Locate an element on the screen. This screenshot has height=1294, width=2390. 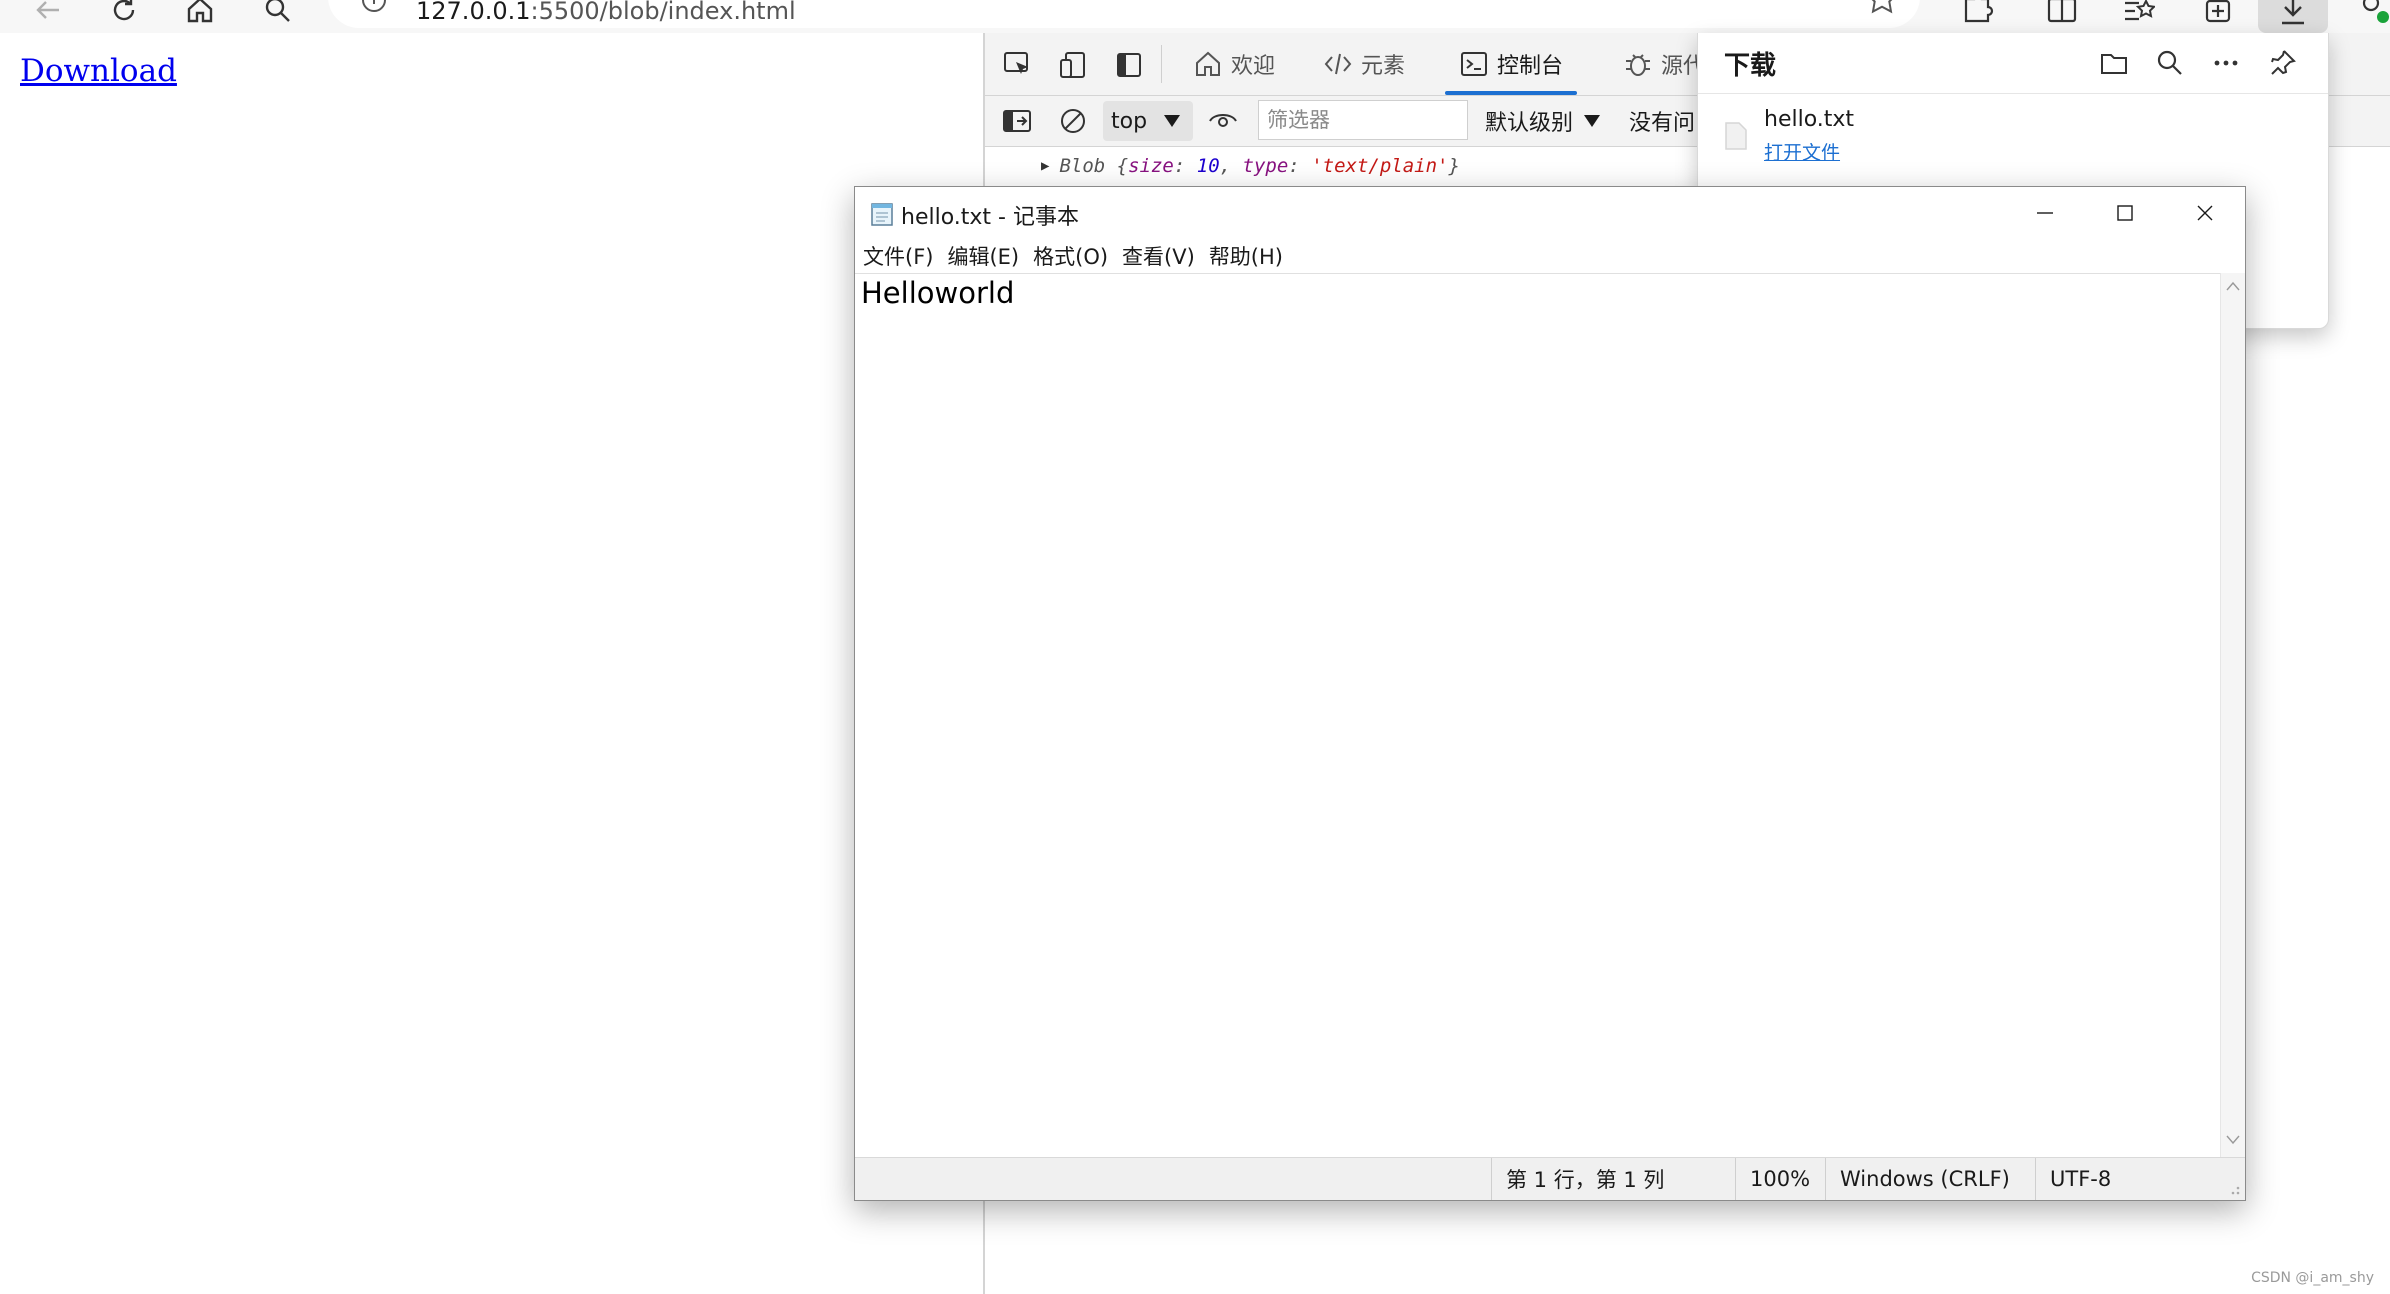
device-emulation-icon is located at coordinates (1073, 65).